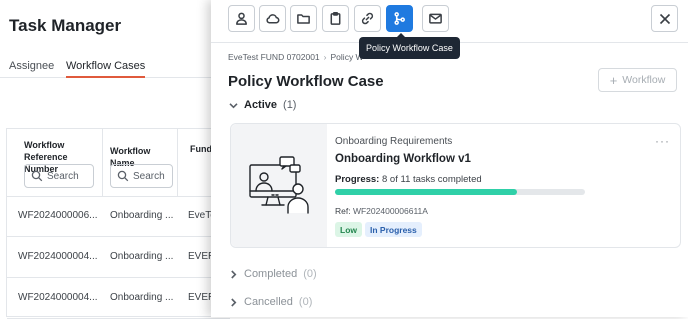 This screenshot has height=319, width=688. What do you see at coordinates (31, 66) in the screenshot?
I see `tab-assignee: Assignee` at bounding box center [31, 66].